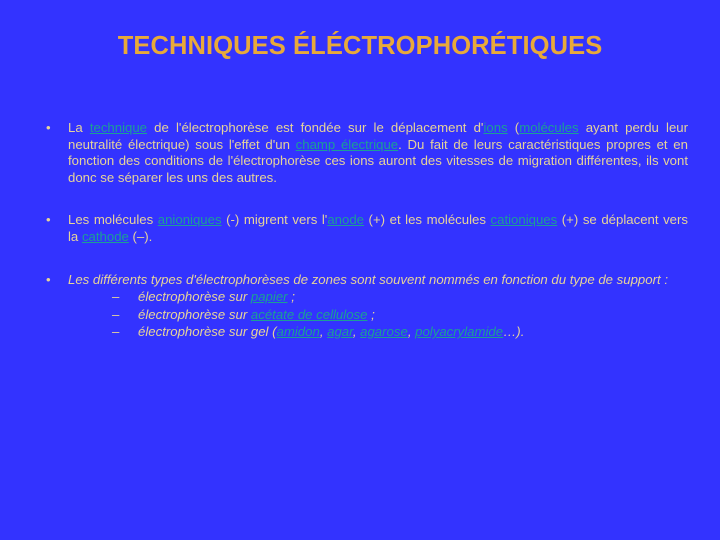 Image resolution: width=720 pixels, height=540 pixels. Describe the element at coordinates (427, 220) in the screenshot. I see `text-run: (+) et les molécules` at that location.